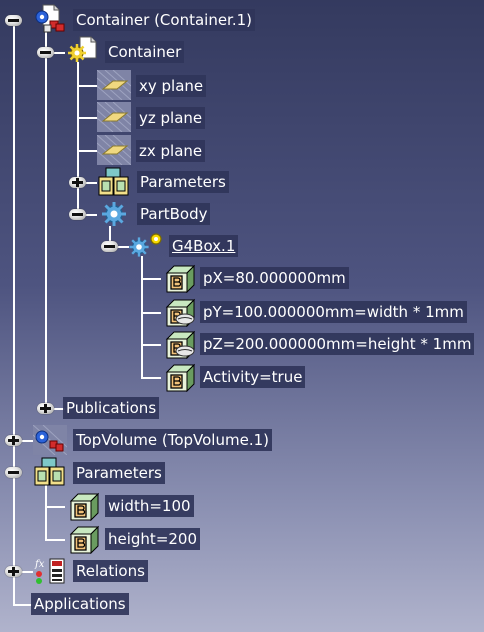 Image resolution: width=484 pixels, height=632 pixels. I want to click on tree-node-param-px: pX=80.000000mm, so click(274, 278).